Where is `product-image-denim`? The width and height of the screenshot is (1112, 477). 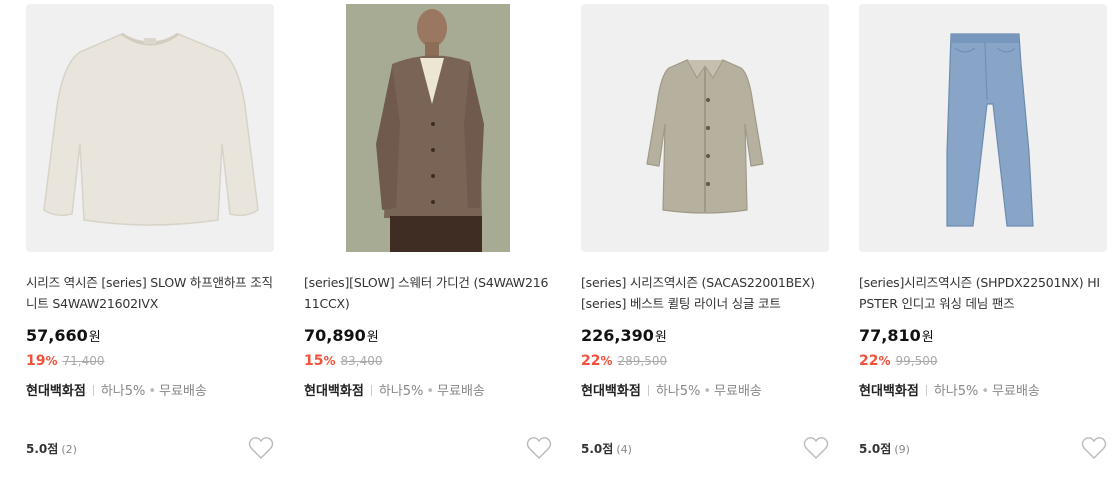
product-image-denim is located at coordinates (983, 128).